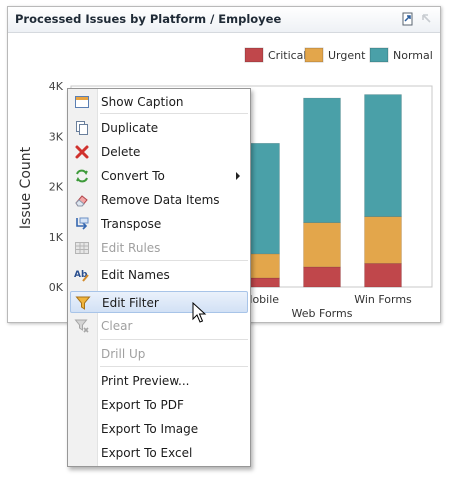 The height and width of the screenshot is (483, 453). I want to click on menu-item-edit-rules: Edit Rules, so click(159, 248).